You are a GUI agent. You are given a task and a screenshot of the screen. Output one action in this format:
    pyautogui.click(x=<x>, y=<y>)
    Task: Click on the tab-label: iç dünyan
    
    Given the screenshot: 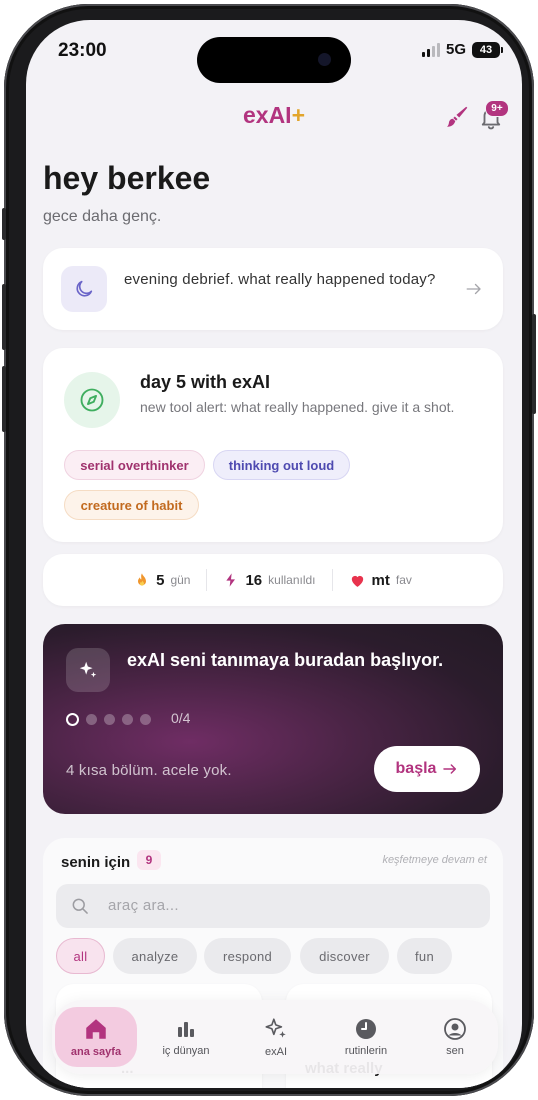 What is the action you would take?
    pyautogui.click(x=186, y=1051)
    